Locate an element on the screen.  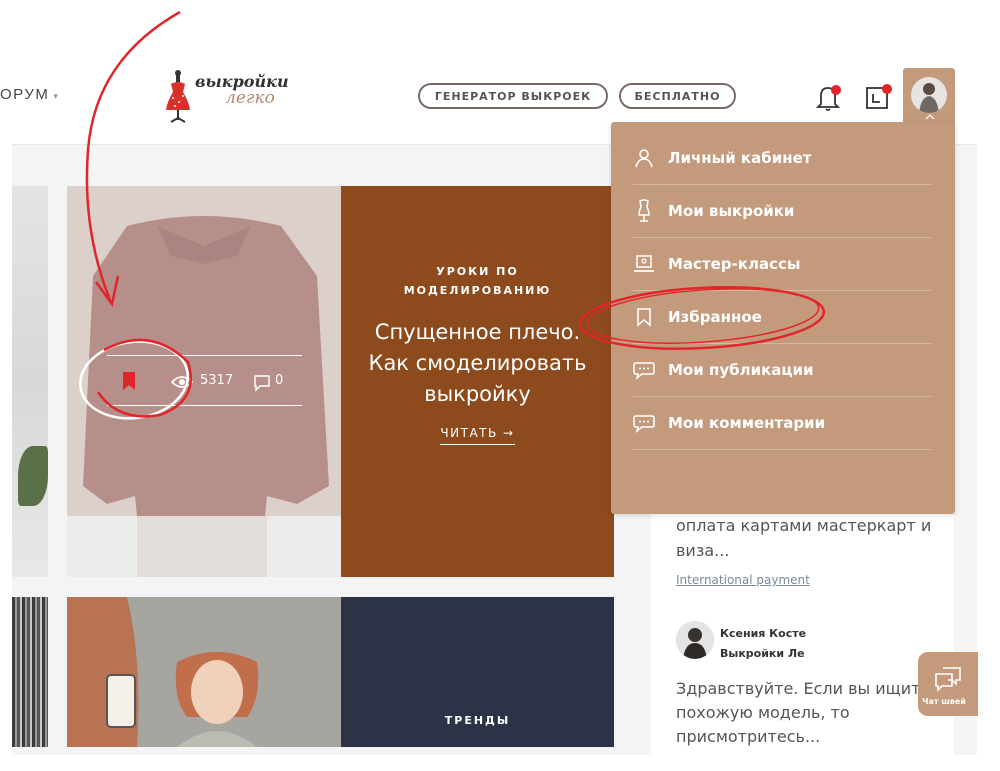
cart-icon is located at coordinates (879, 97).